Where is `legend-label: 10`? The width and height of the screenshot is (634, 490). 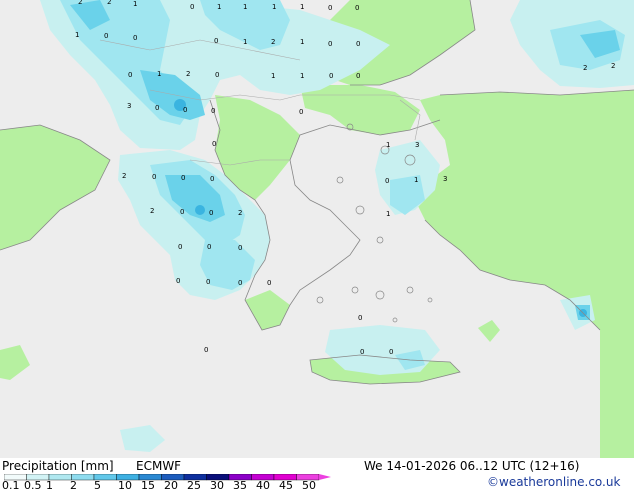
legend-label: 10 is located at coordinates (125, 484).